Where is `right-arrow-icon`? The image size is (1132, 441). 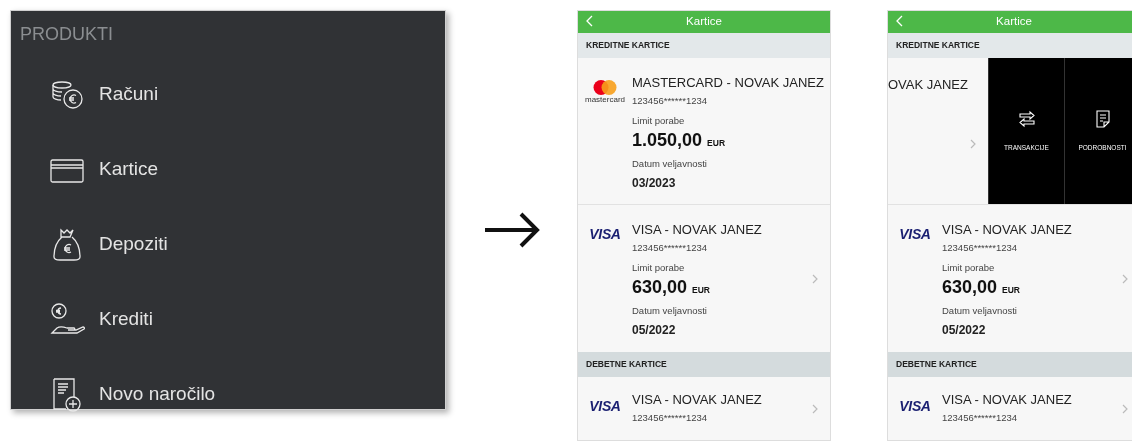
right-arrow-icon is located at coordinates (511, 230).